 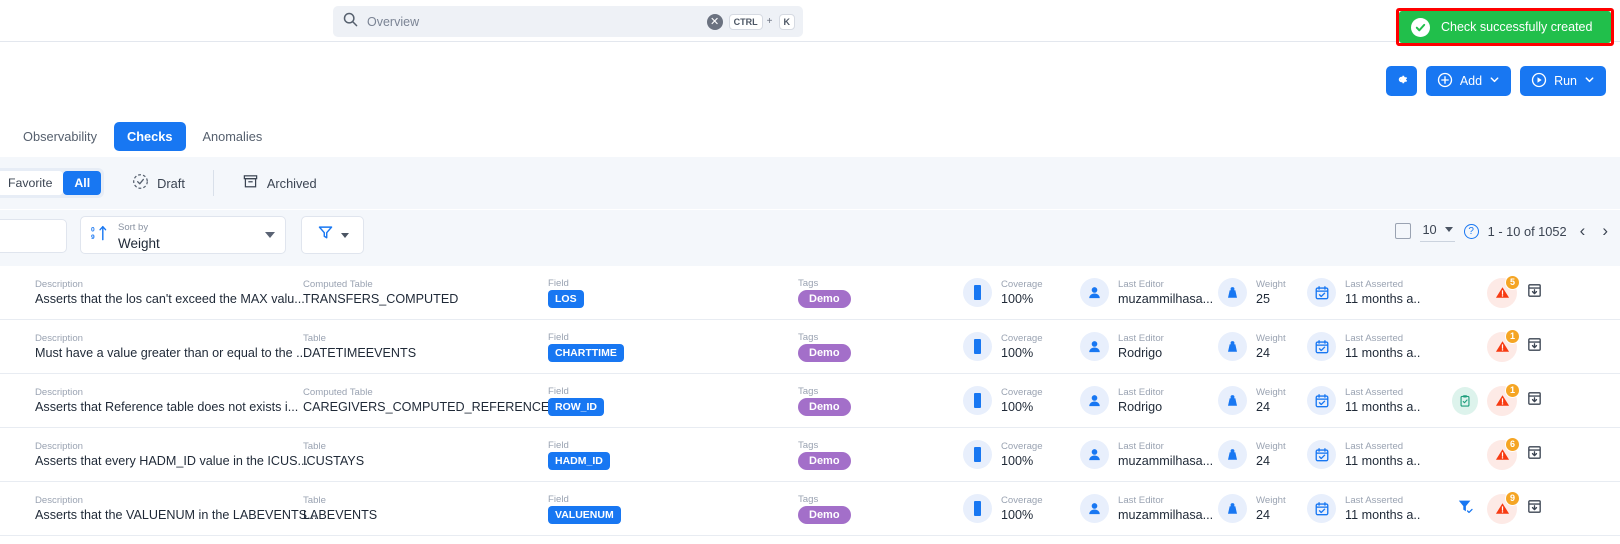 I want to click on cell-value: 11 months a.., so click(x=1383, y=407).